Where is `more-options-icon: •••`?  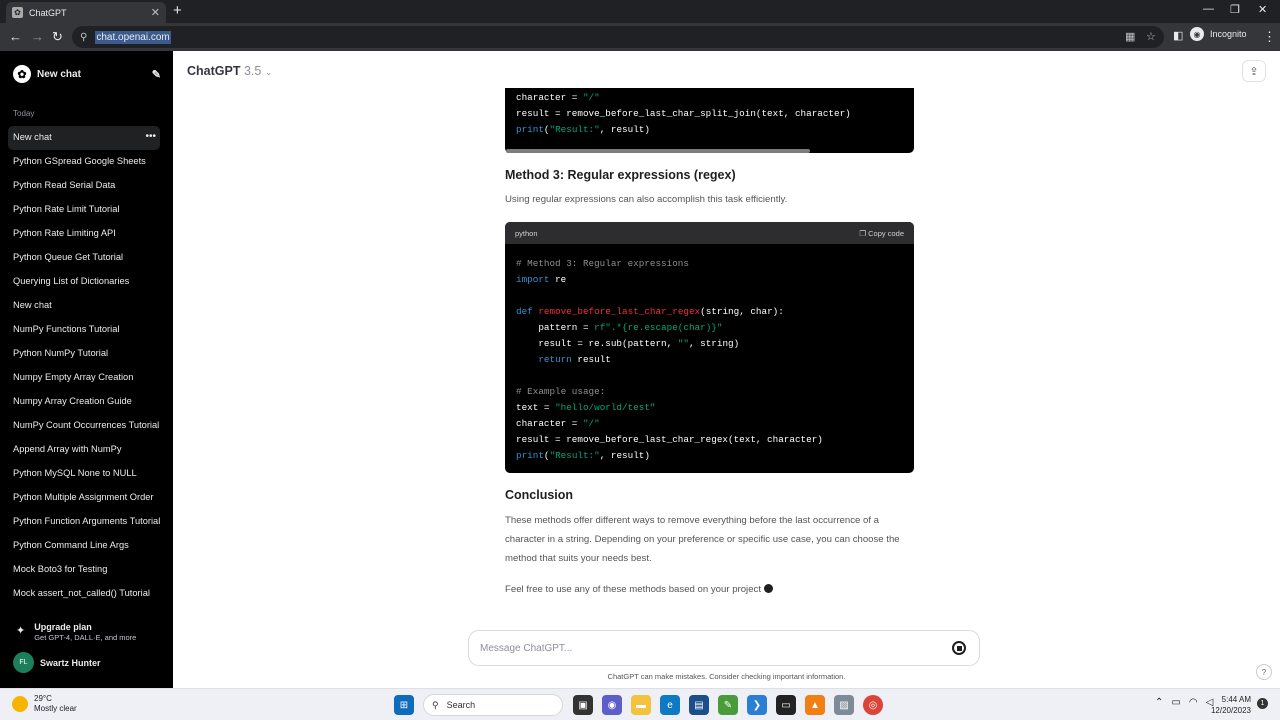
more-options-icon: ••• is located at coordinates (150, 137).